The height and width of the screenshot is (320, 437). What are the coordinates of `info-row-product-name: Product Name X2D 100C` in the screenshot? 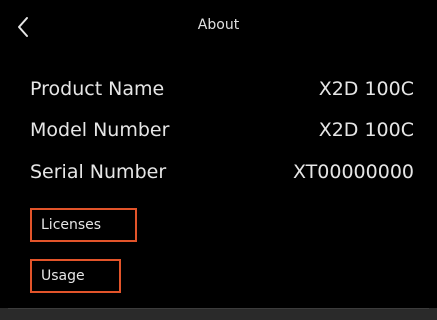 It's located at (222, 92).